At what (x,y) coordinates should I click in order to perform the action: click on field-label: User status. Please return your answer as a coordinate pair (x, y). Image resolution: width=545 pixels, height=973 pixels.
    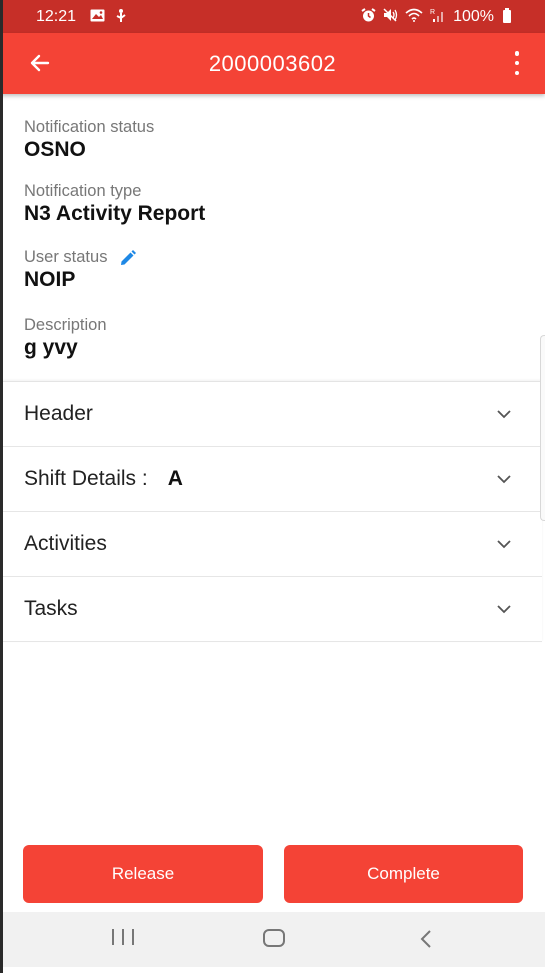
    Looking at the image, I should click on (66, 257).